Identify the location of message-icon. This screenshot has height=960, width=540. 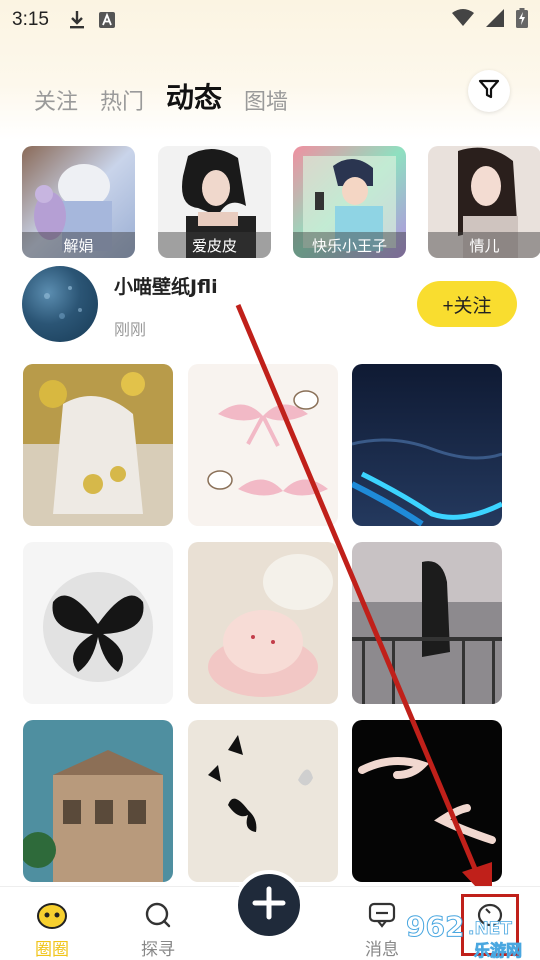
(382, 915).